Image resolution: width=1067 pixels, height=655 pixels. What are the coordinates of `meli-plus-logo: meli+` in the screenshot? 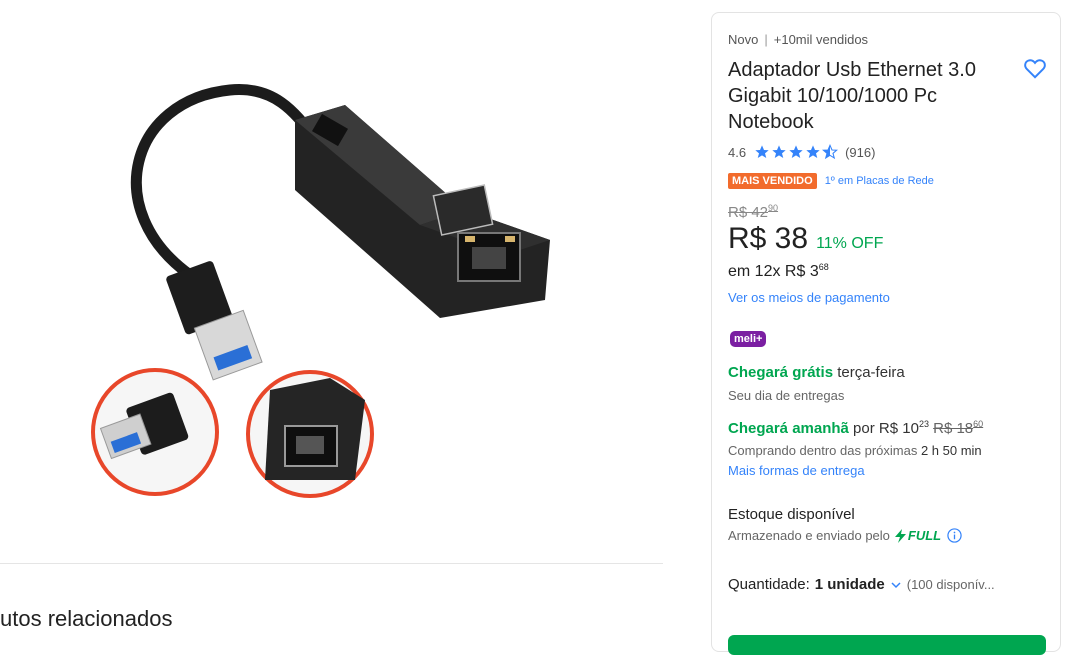 It's located at (748, 339).